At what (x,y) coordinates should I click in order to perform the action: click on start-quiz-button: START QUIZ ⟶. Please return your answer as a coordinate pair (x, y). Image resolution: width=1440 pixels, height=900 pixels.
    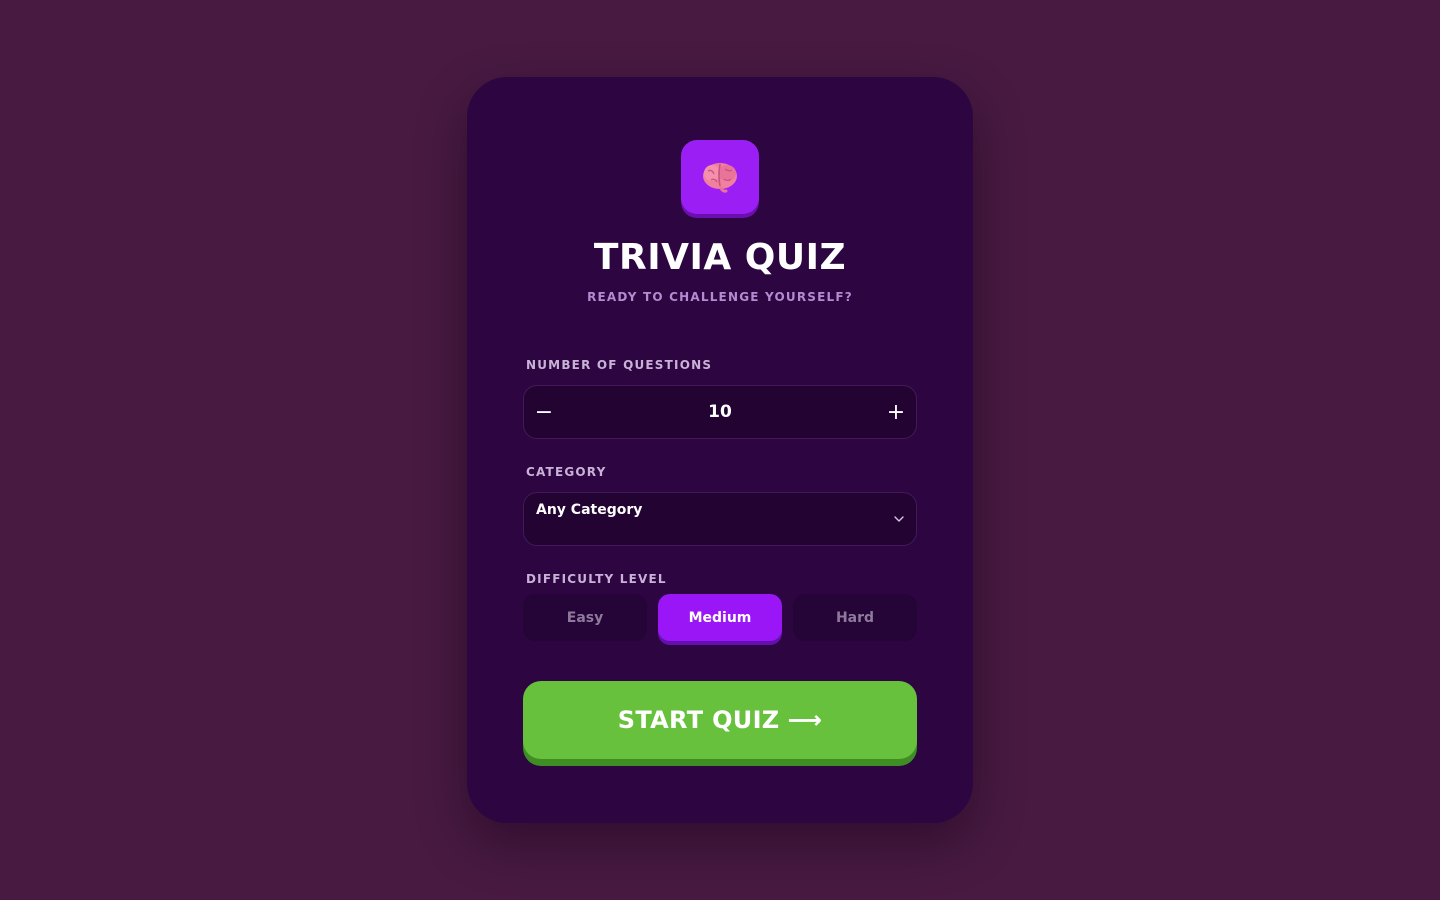
    Looking at the image, I should click on (720, 720).